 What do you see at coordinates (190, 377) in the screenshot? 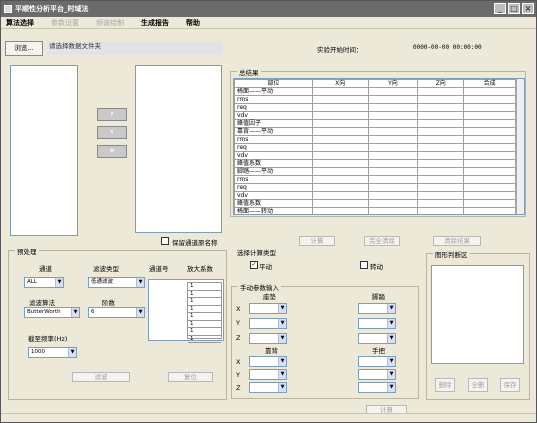
I see `restore-button: 复位` at bounding box center [190, 377].